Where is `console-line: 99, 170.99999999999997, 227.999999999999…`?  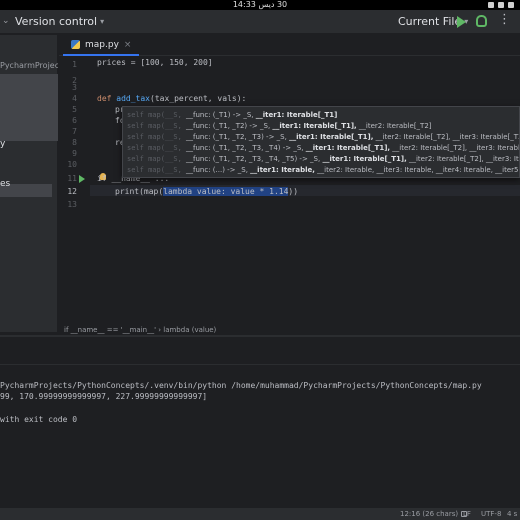 console-line: 99, 170.99999999999997, 227.999999999999… is located at coordinates (104, 396).